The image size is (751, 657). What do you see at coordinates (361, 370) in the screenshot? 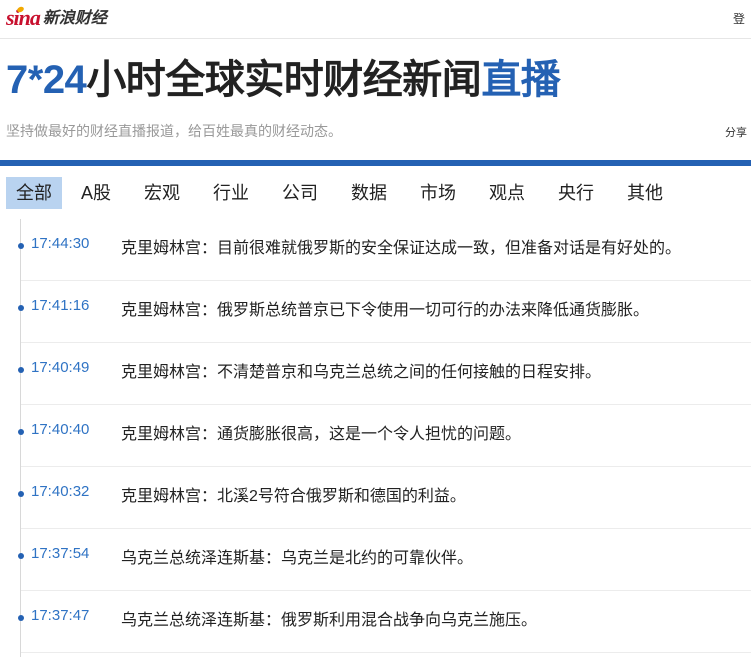
I see `news-text: 克里姆林宫：不清楚普京和乌克兰总统之间的任何接触的日程安排。` at bounding box center [361, 370].